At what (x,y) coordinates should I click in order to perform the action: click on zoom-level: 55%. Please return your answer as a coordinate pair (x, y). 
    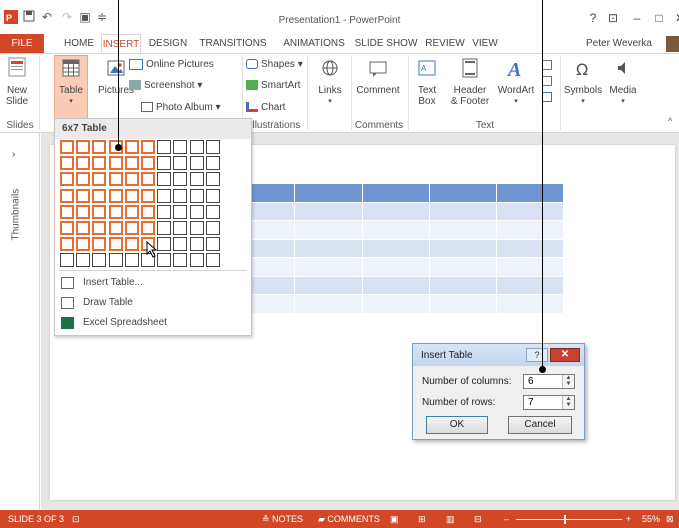
    Looking at the image, I should click on (651, 519).